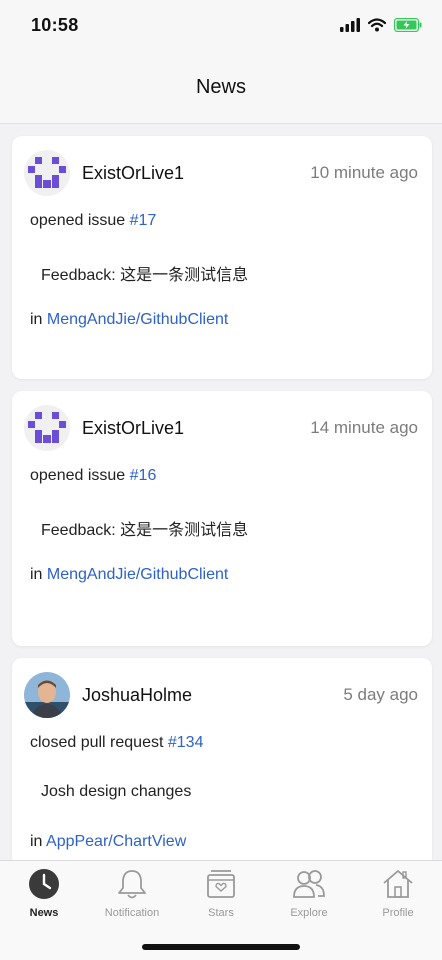 This screenshot has height=960, width=442. What do you see at coordinates (398, 884) in the screenshot?
I see `home-icon` at bounding box center [398, 884].